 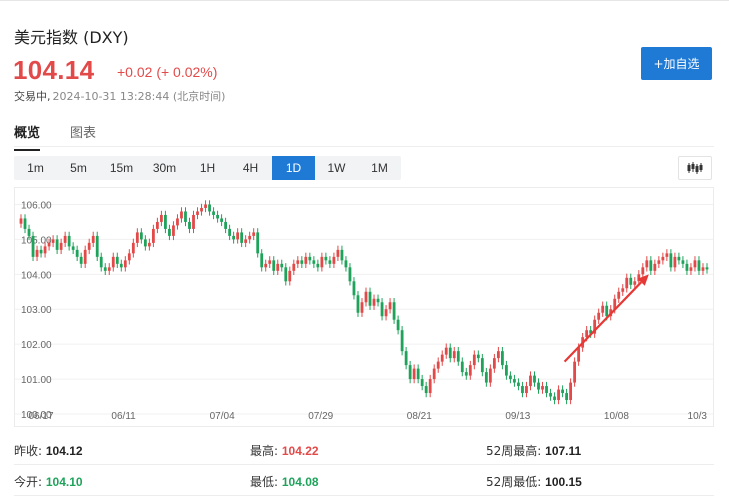 I want to click on candlestick-icon, so click(x=695, y=168).